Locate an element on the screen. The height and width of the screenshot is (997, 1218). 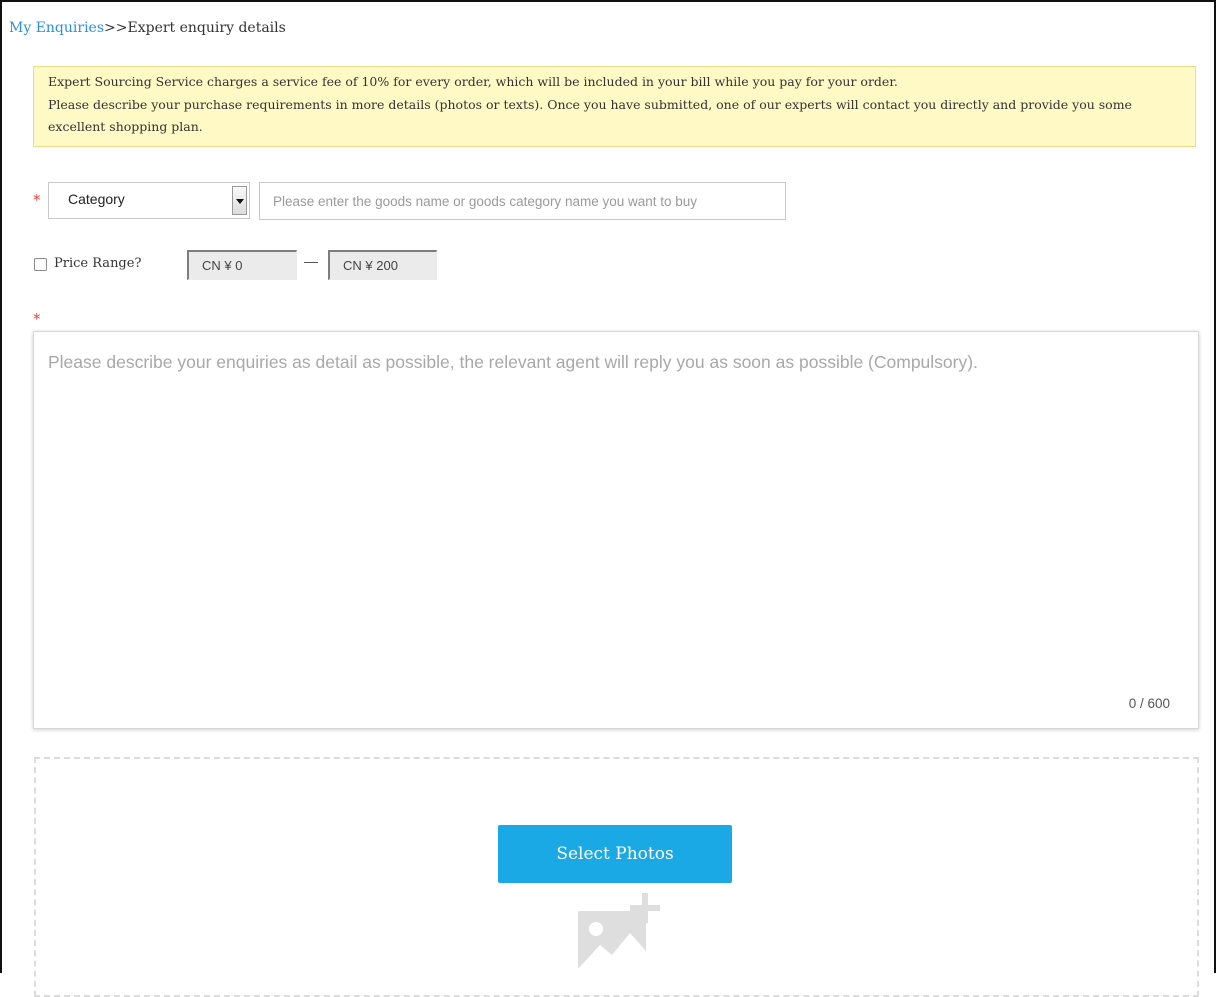
required-mark-category: * is located at coordinates (37, 200).